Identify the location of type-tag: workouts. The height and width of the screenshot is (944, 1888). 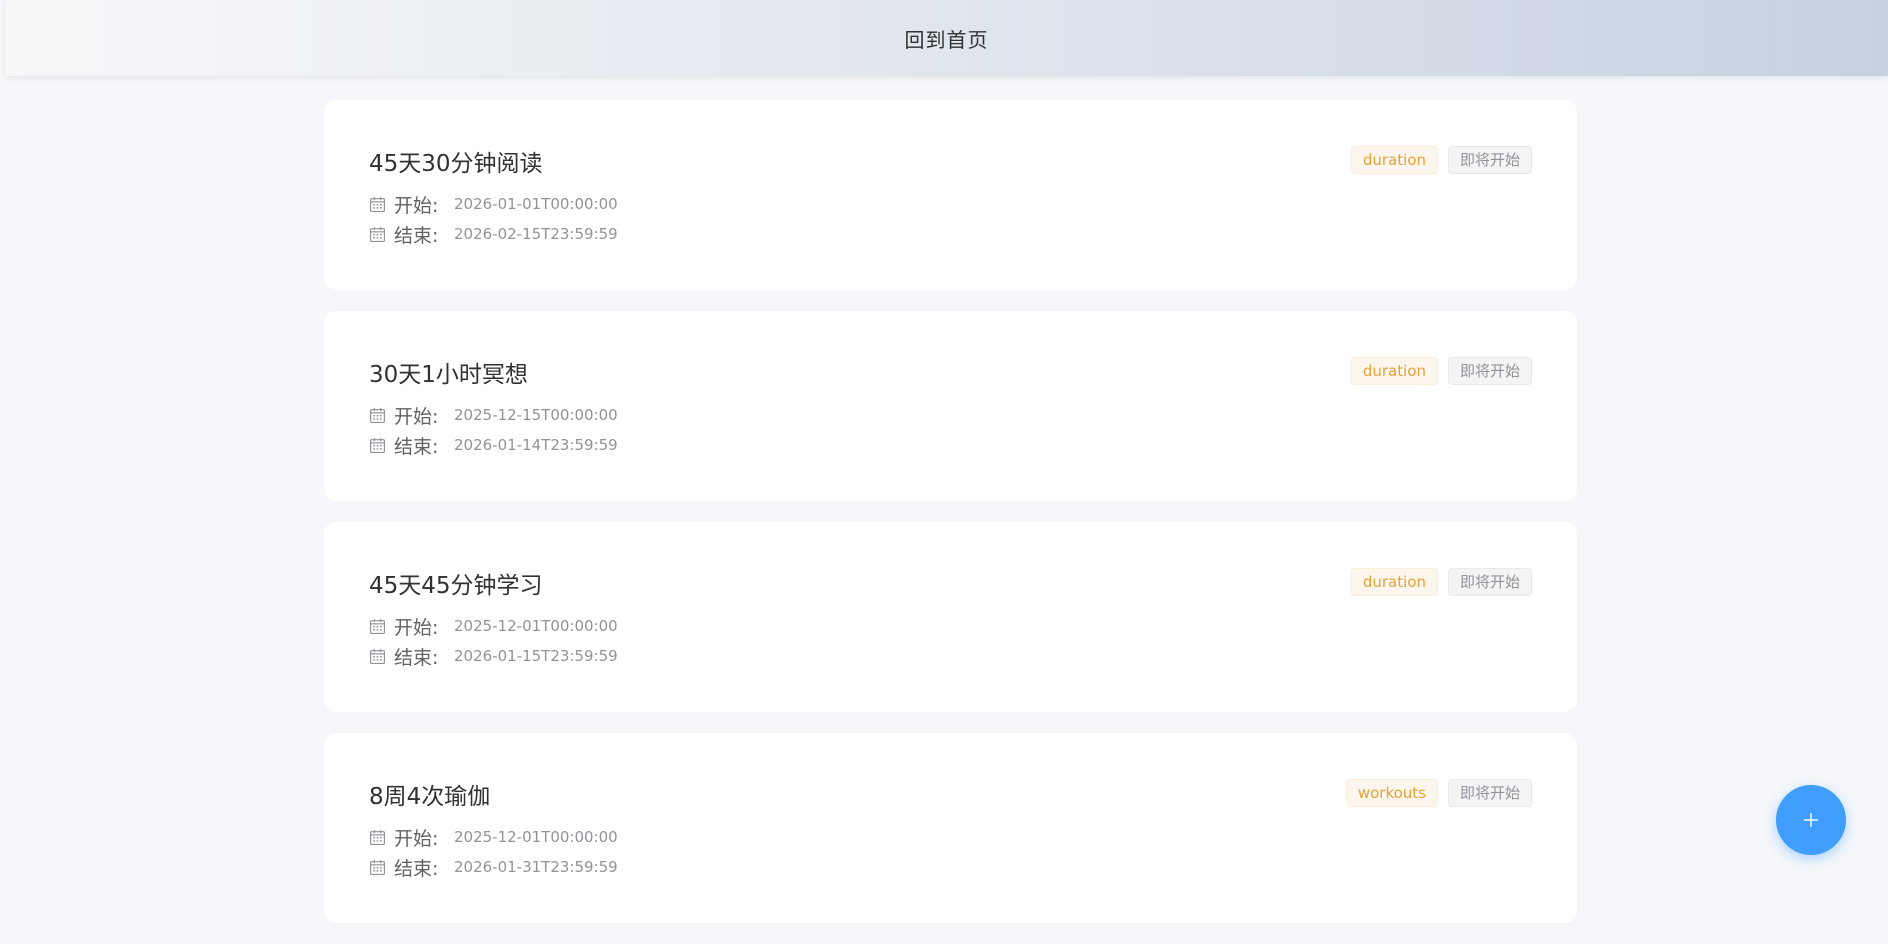
(1391, 793).